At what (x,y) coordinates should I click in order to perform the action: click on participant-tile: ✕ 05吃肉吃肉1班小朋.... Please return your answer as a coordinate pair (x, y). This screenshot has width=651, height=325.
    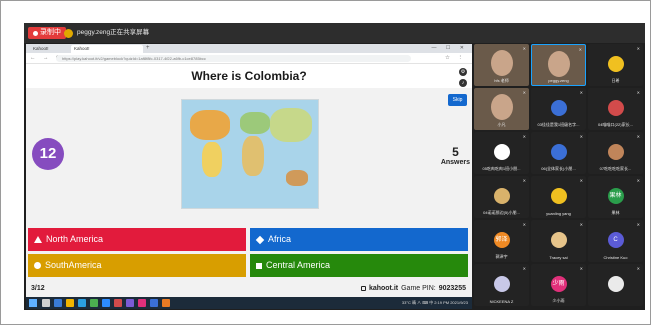
    Looking at the image, I should click on (501, 153).